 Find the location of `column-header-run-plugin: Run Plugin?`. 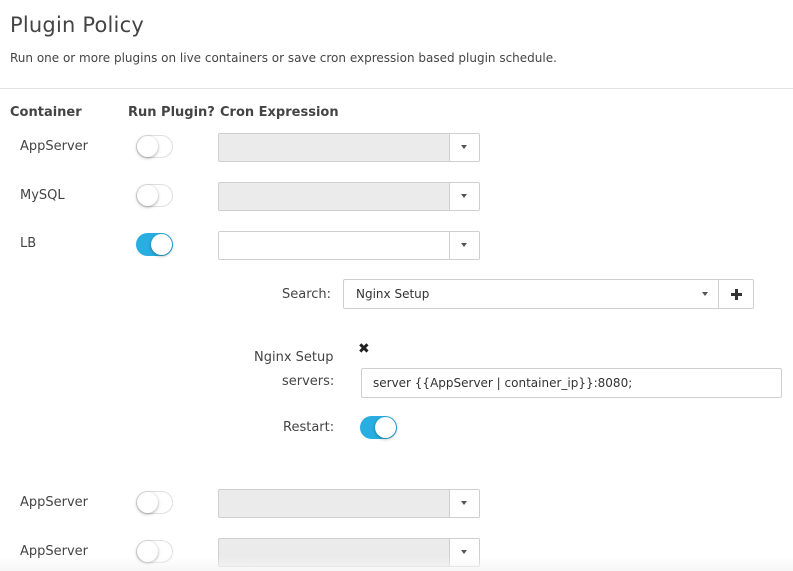

column-header-run-plugin: Run Plugin? is located at coordinates (171, 112).